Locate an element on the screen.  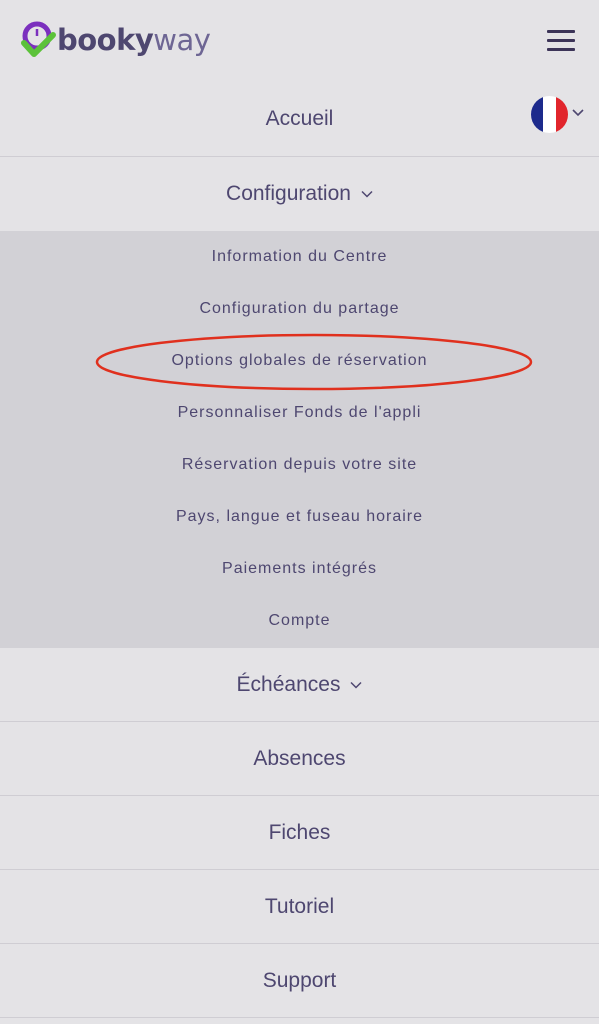
highlight-ellipse-annotation is located at coordinates (314, 362).